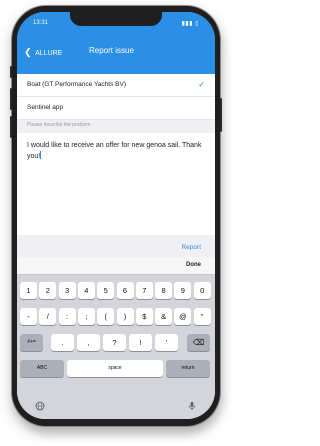 The image size is (320, 446). I want to click on page-title: Report issue, so click(111, 50).